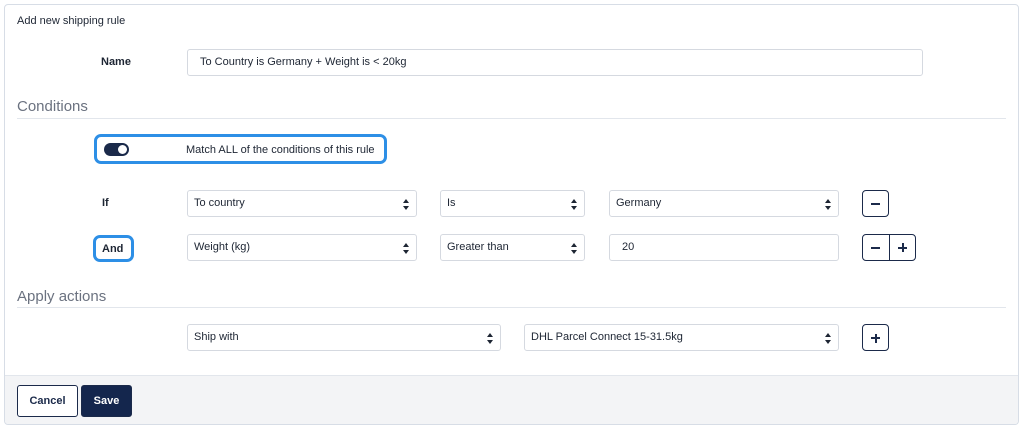 The width and height of the screenshot is (1024, 428). I want to click on match-all-toggle, so click(116, 149).